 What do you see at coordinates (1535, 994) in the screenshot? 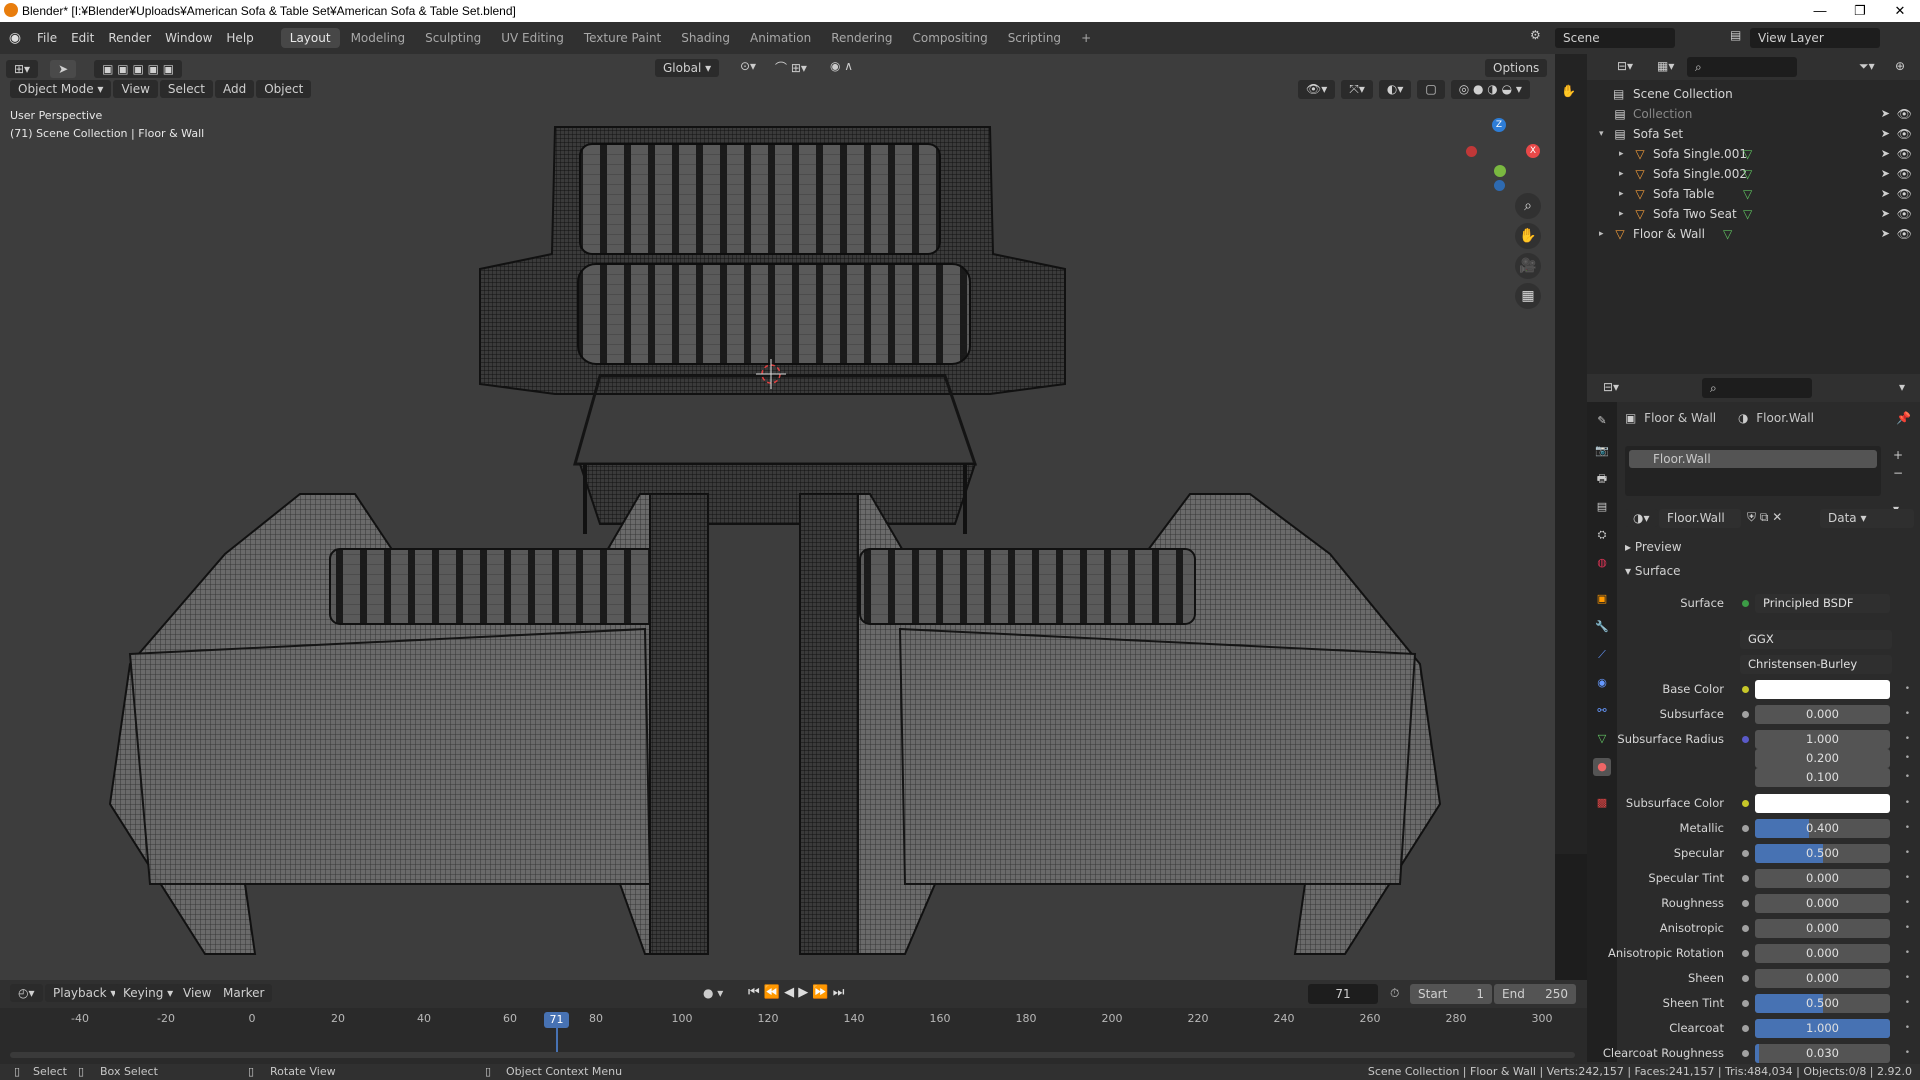
I see `end-frame-field: End 250` at bounding box center [1535, 994].